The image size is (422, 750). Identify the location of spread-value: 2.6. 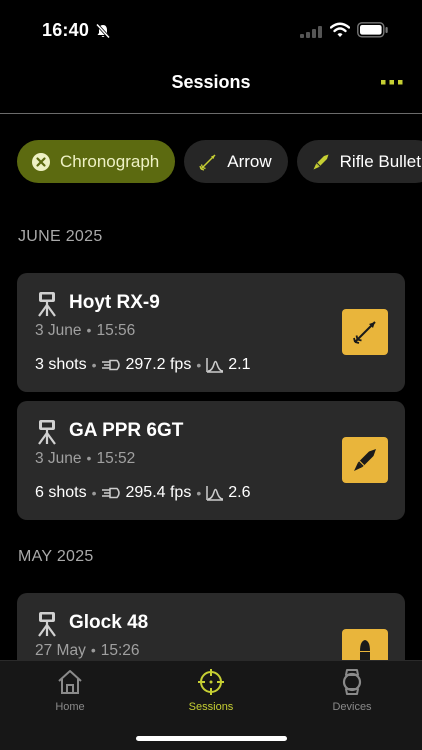
(239, 492).